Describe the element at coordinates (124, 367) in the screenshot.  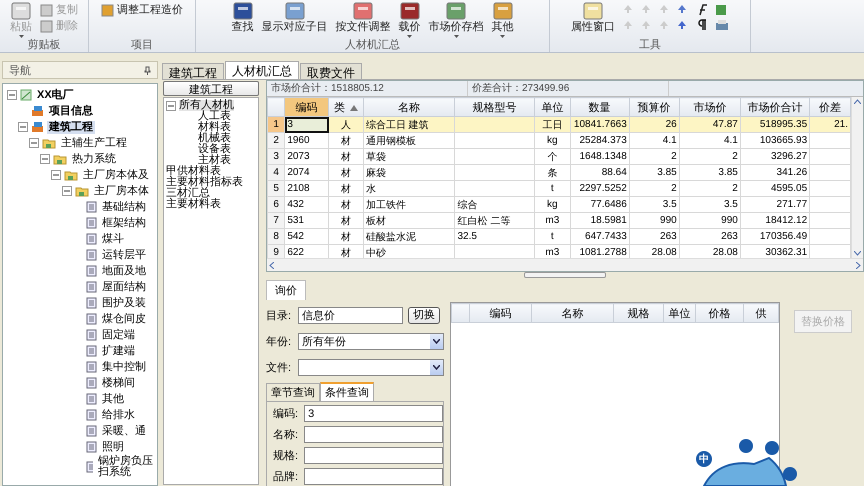
I see `tree-item: 集中控制` at that location.